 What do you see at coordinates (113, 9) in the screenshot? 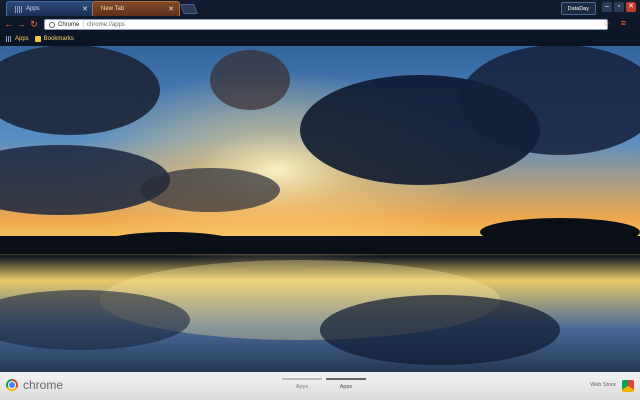
I see `tab-title: New Tab` at bounding box center [113, 9].